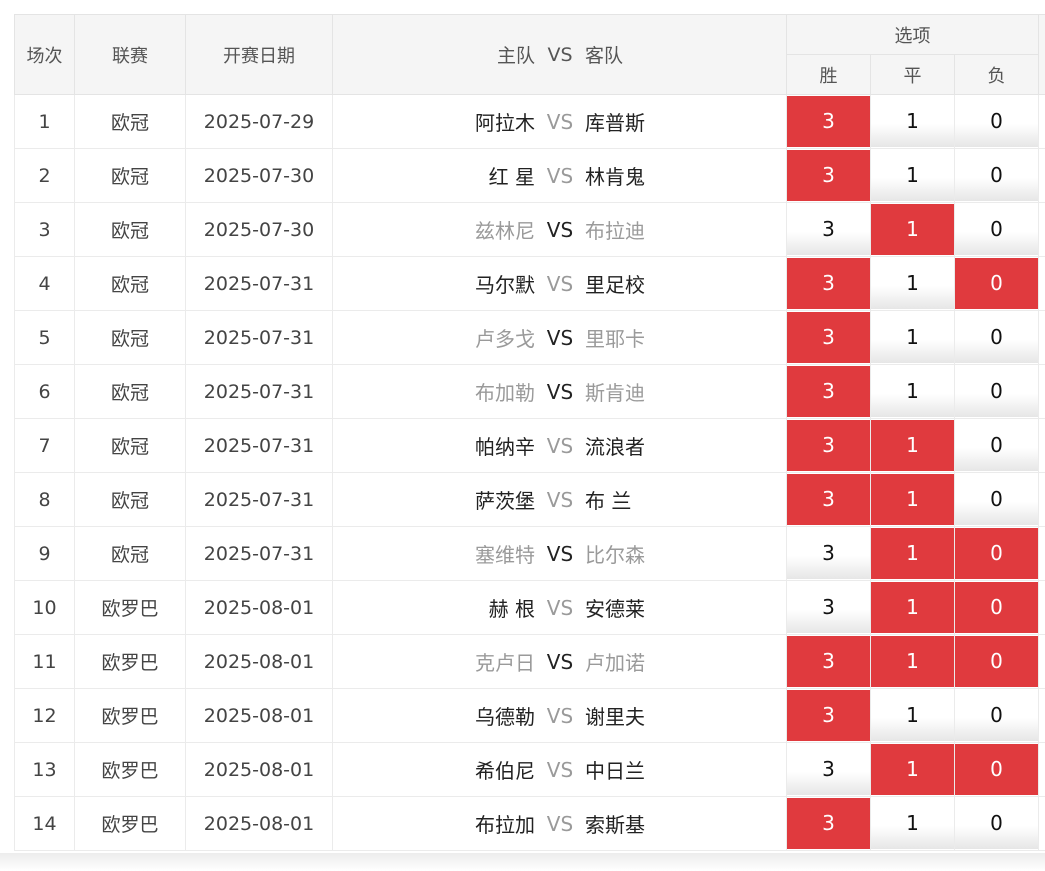 The image size is (1045, 871). I want to click on home-team: 克卢日, so click(505, 663).